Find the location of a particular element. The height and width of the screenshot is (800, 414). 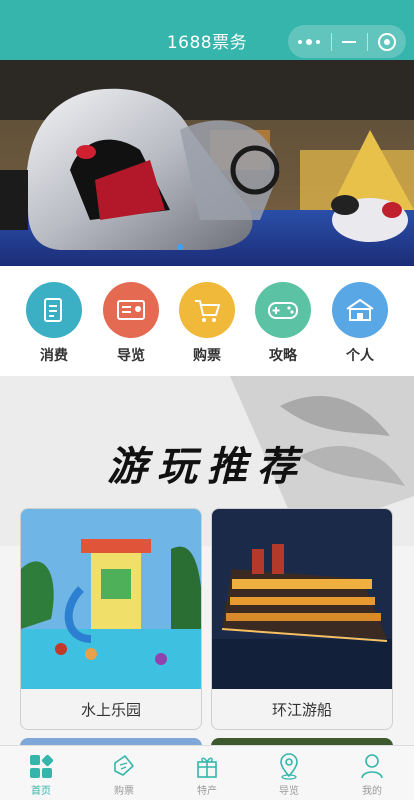

user-icon is located at coordinates (372, 766).